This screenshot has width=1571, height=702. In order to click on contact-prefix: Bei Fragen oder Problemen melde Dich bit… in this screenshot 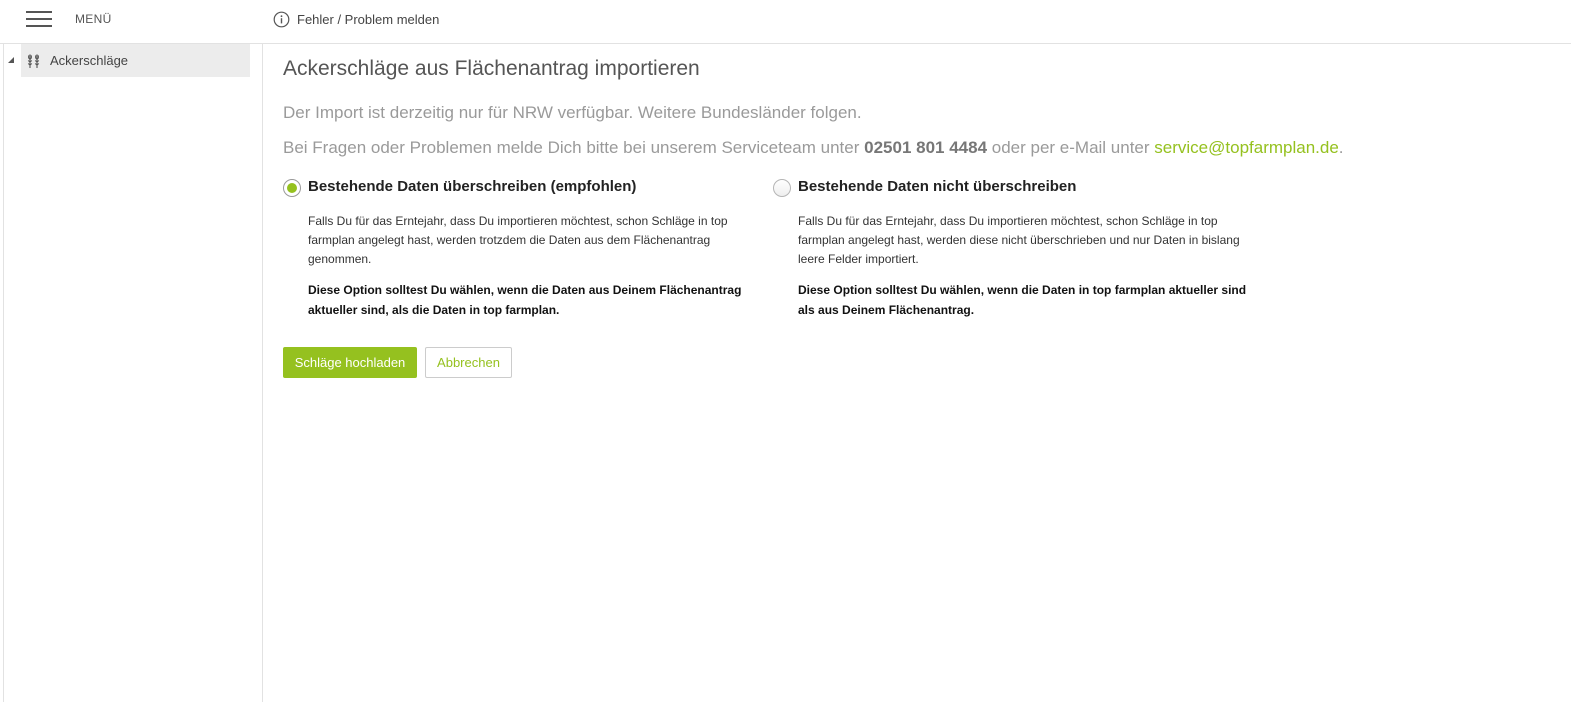, I will do `click(574, 147)`.